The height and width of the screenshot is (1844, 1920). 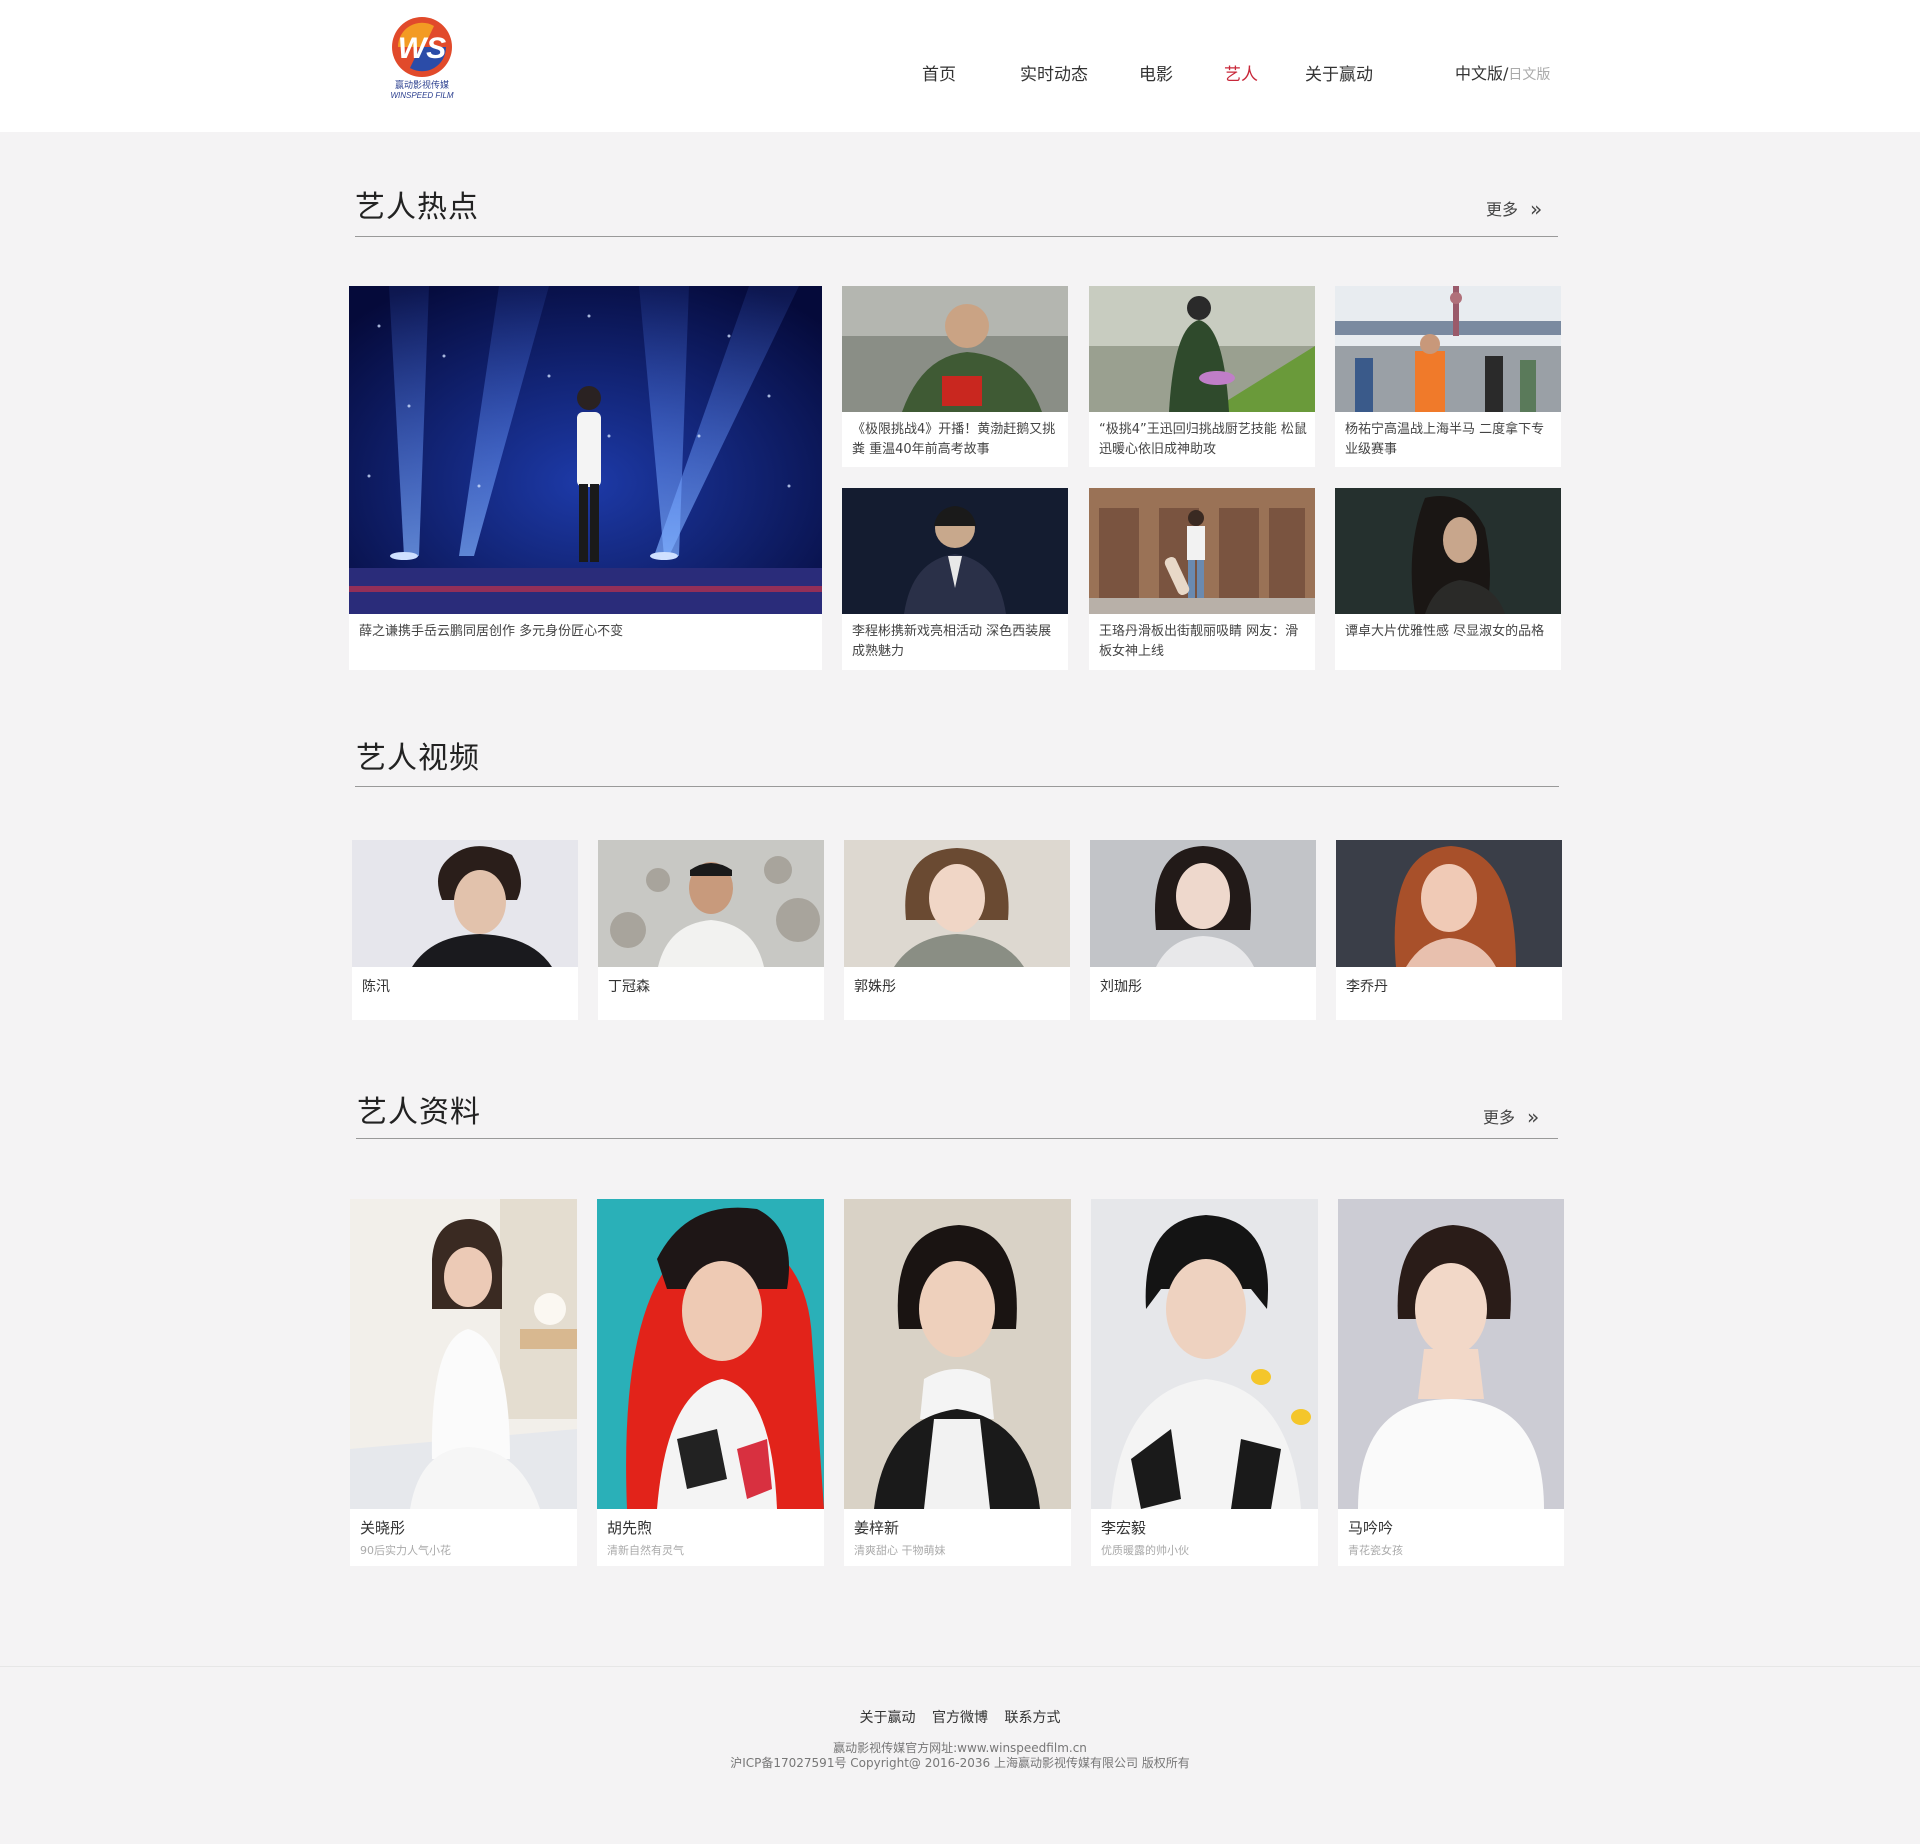 I want to click on hot-caption: 杨祐宁高温战上海半马 二度拿下专业级赛事, so click(x=1445, y=439).